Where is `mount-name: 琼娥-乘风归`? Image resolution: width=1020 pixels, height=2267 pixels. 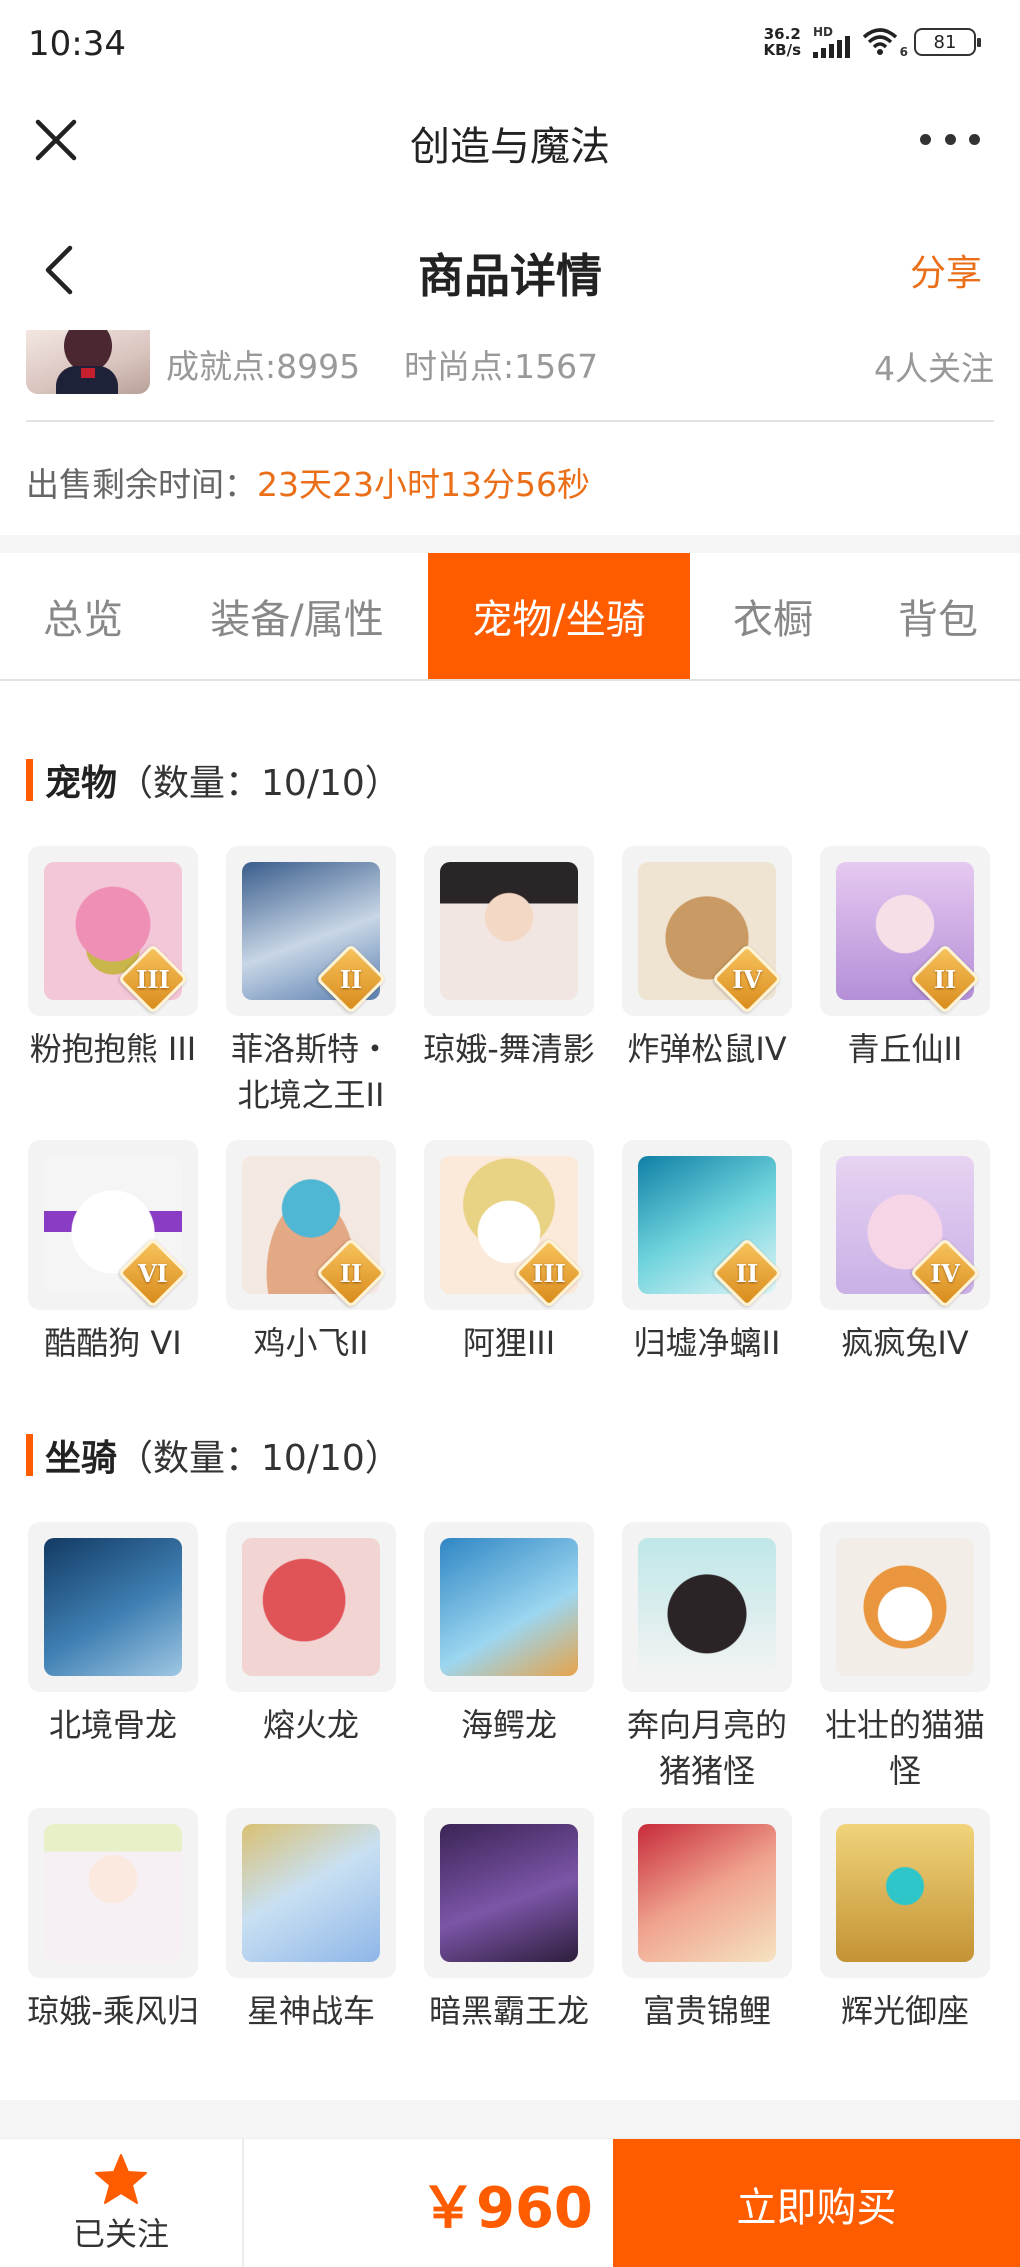 mount-name: 琼娥-乘风归 is located at coordinates (113, 2011).